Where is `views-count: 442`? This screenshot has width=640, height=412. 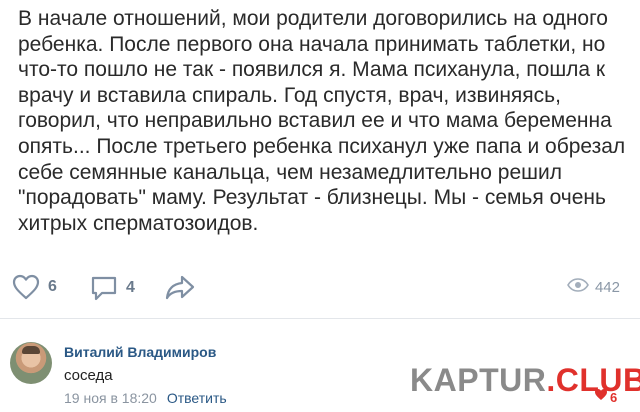
views-count: 442 is located at coordinates (607, 287).